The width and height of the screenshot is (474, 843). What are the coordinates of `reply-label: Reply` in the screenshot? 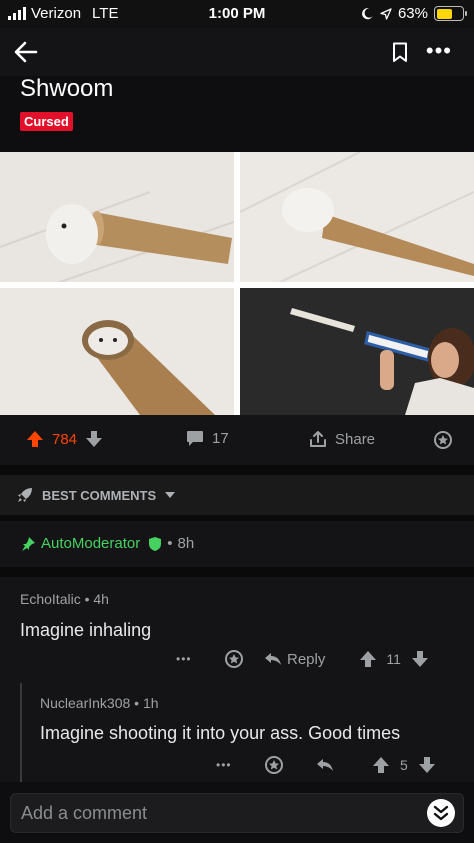 It's located at (306, 659).